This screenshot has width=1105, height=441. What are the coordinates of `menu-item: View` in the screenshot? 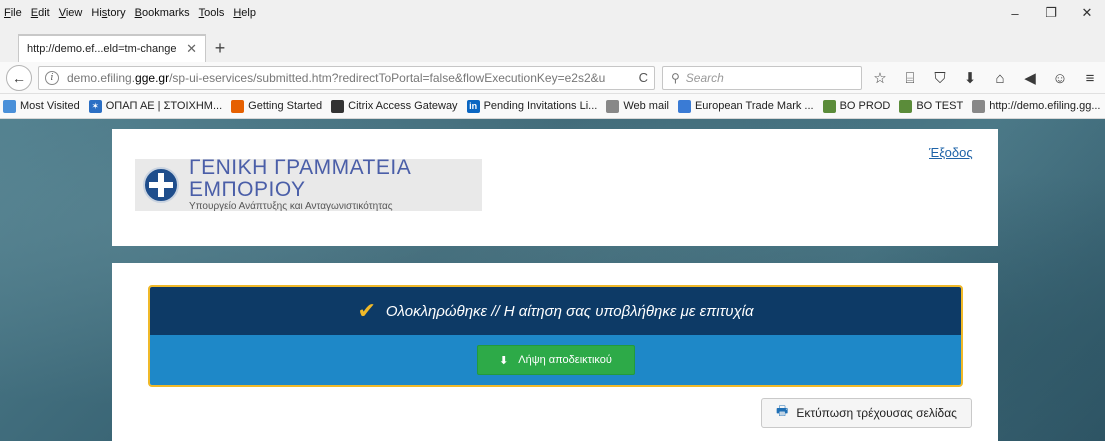 It's located at (71, 13).